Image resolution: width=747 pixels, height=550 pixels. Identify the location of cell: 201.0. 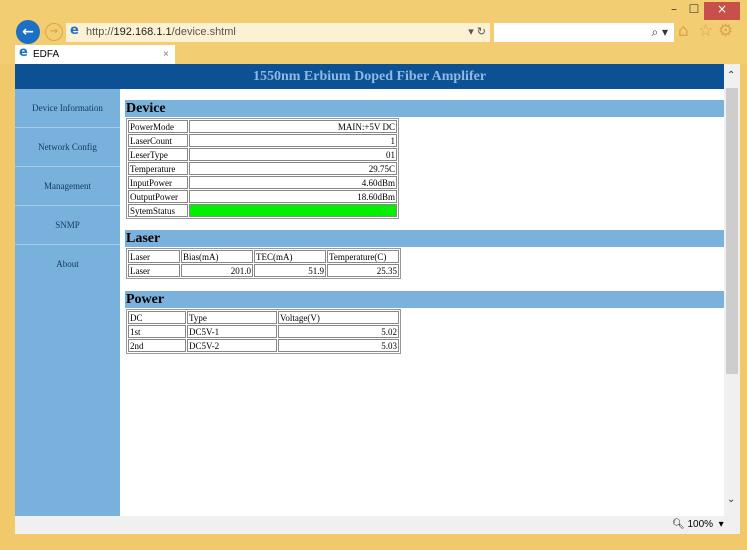
(217, 270).